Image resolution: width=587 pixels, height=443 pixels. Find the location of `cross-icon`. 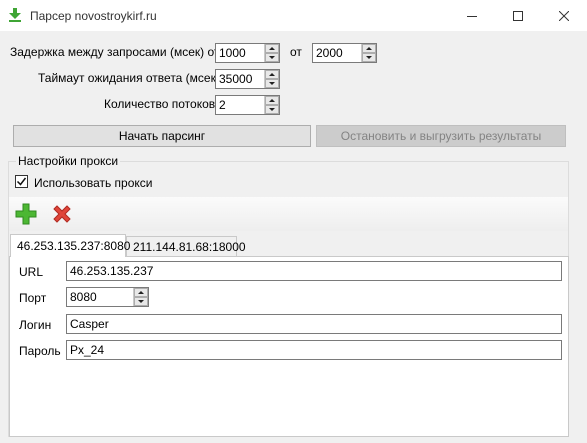

cross-icon is located at coordinates (62, 214).